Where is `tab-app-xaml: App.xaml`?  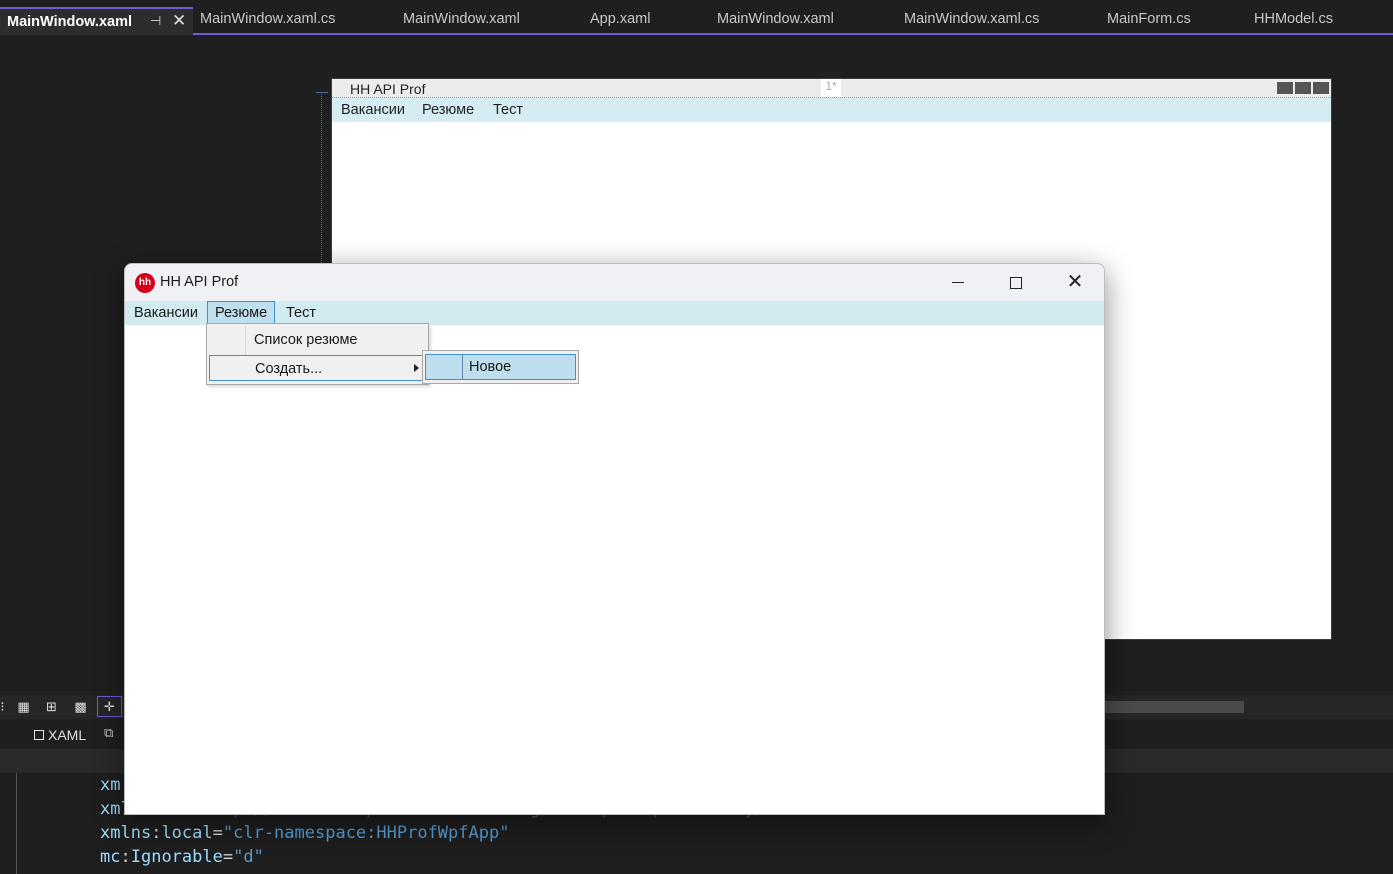 tab-app-xaml: App.xaml is located at coordinates (620, 20).